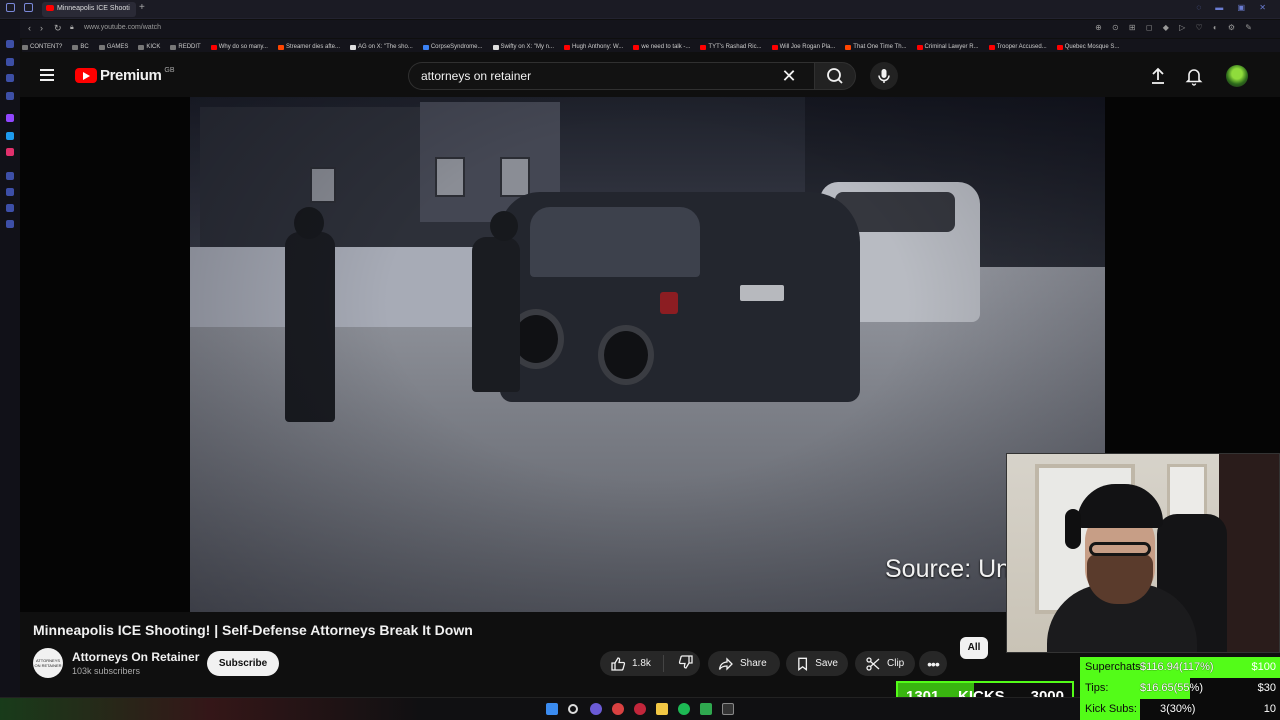 The width and height of the screenshot is (1280, 720). Describe the element at coordinates (1111, 709) in the screenshot. I see `stream-goal-label: Kick Subs:` at that location.